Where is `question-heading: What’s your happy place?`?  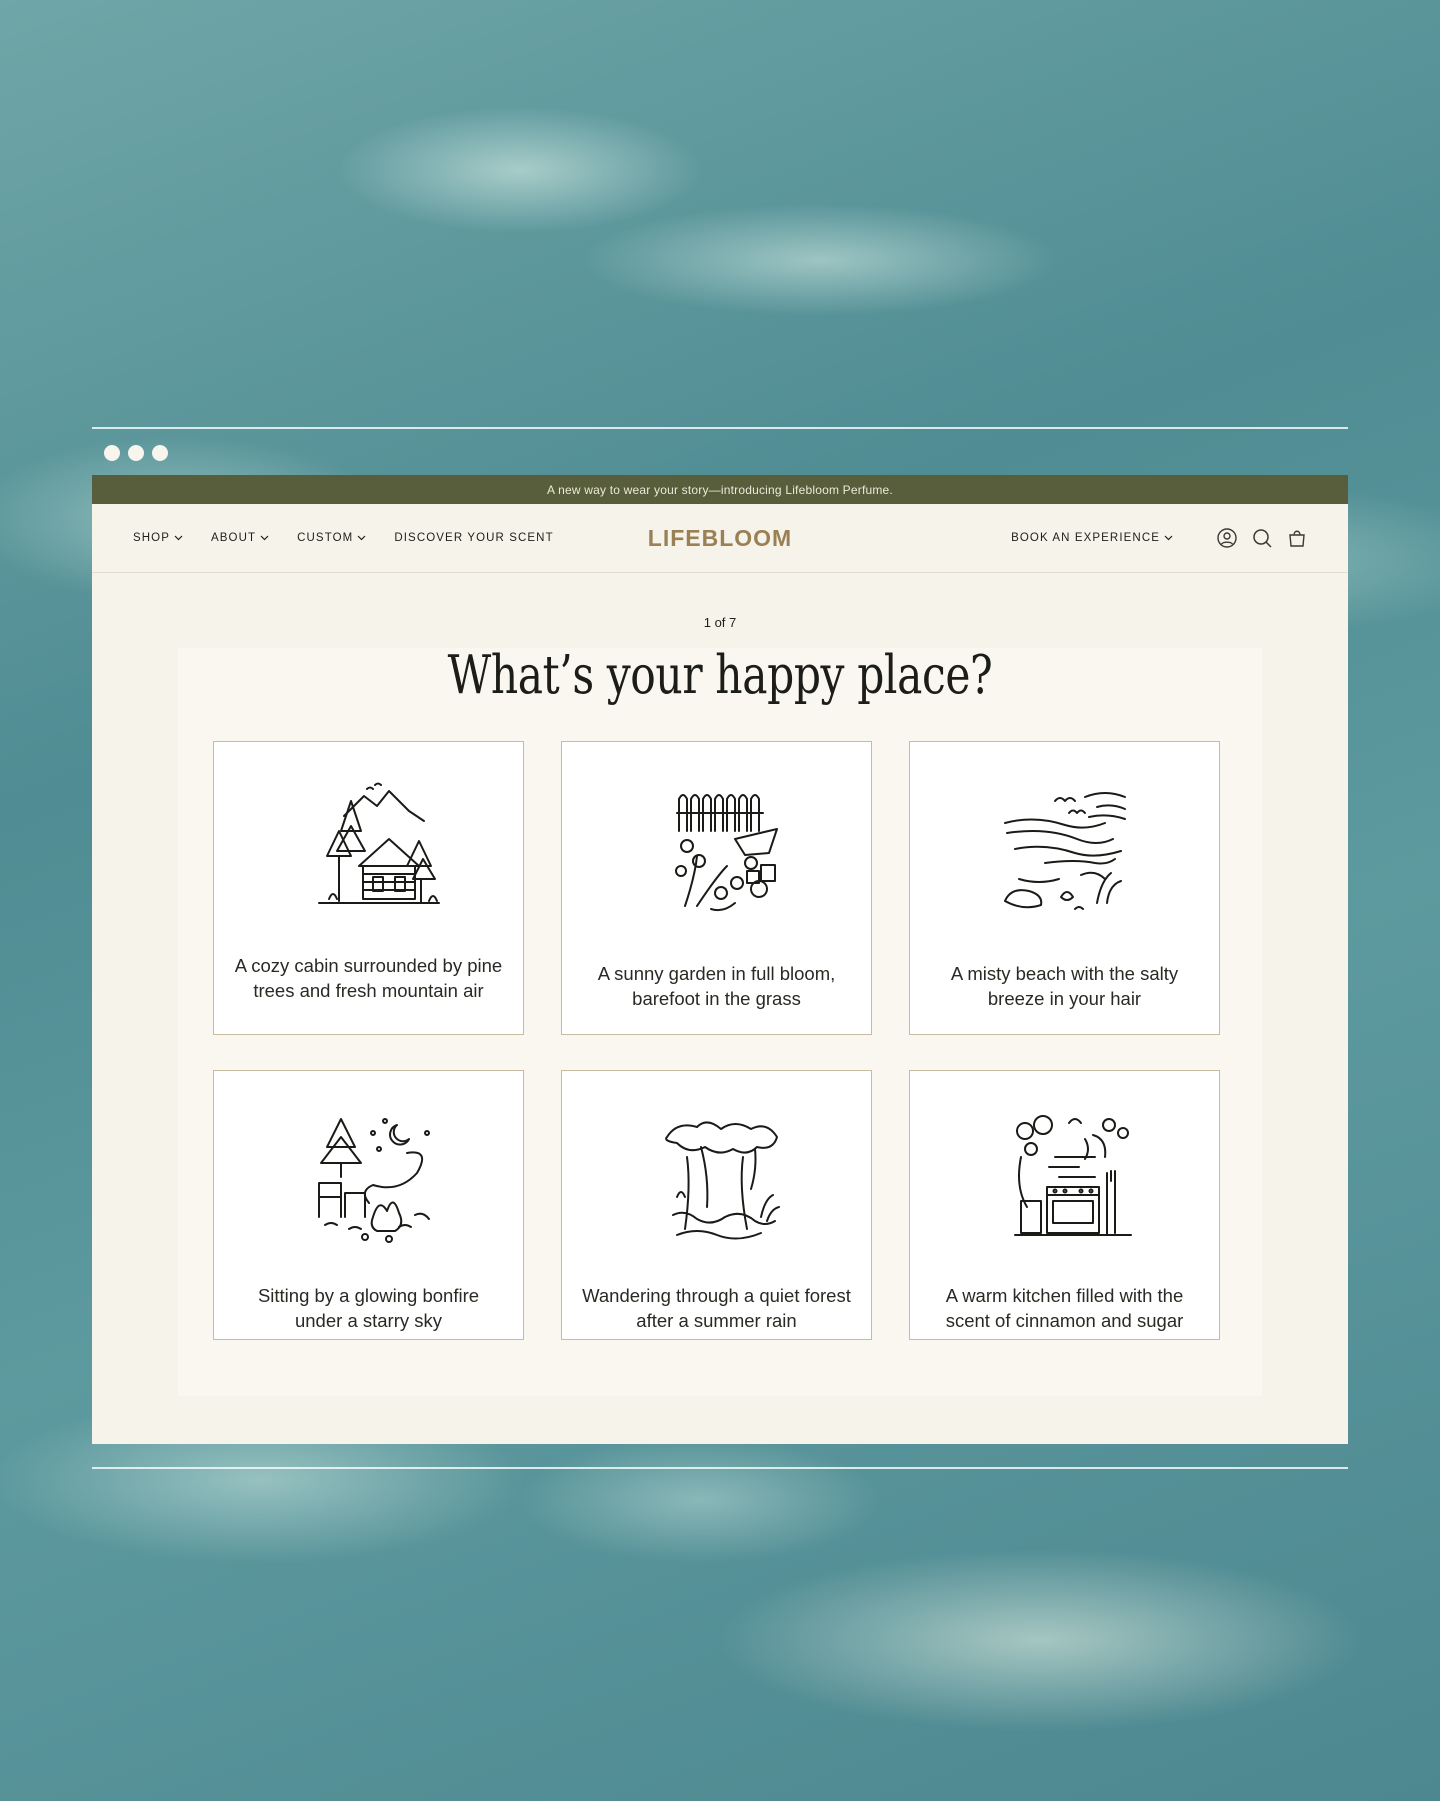 question-heading: What’s your happy place? is located at coordinates (720, 675).